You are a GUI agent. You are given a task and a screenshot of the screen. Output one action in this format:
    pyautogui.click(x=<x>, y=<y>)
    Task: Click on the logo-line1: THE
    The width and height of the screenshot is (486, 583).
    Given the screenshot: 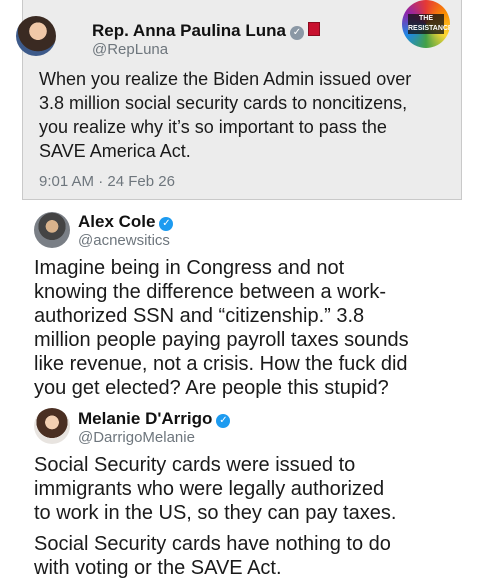 What is the action you would take?
    pyautogui.click(x=426, y=18)
    